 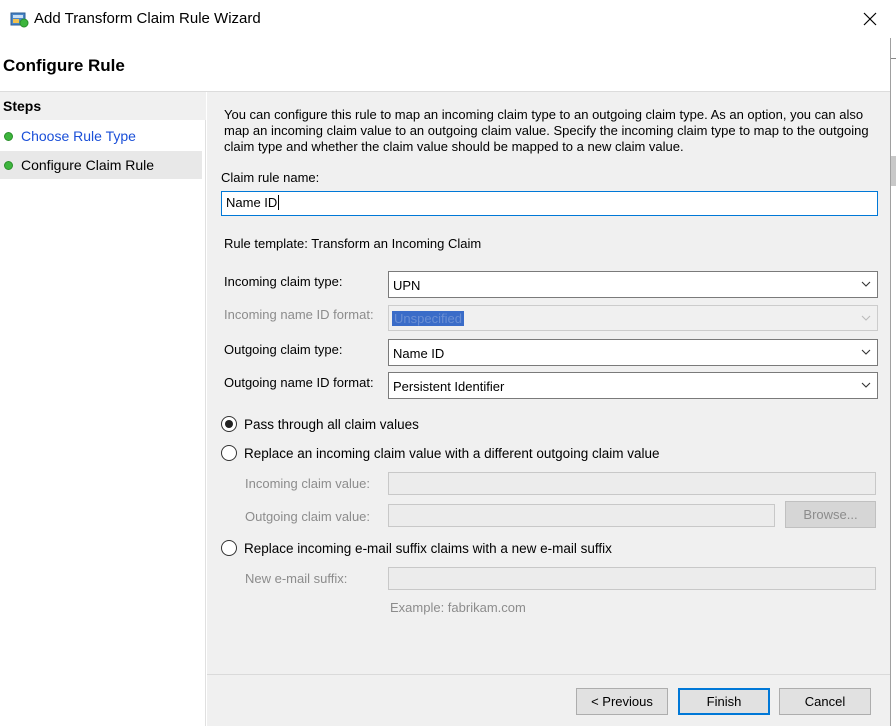 What do you see at coordinates (893, 382) in the screenshot?
I see `background-window-edge` at bounding box center [893, 382].